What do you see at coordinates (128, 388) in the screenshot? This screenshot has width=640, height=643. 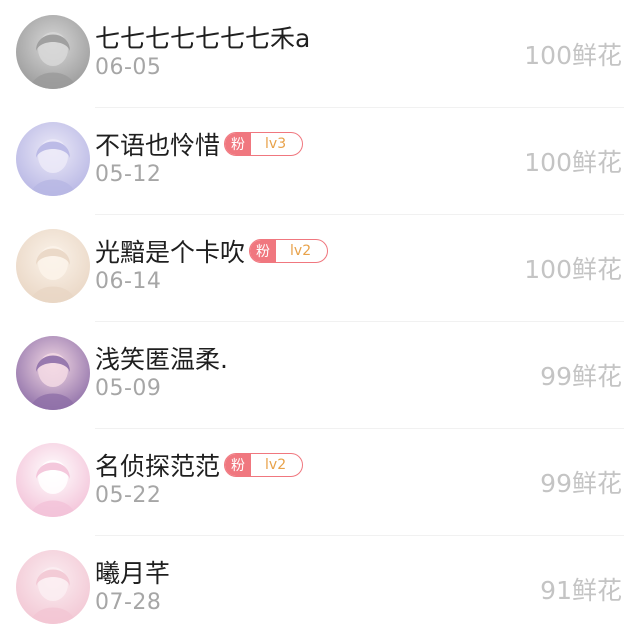 I see `date: 05-09` at bounding box center [128, 388].